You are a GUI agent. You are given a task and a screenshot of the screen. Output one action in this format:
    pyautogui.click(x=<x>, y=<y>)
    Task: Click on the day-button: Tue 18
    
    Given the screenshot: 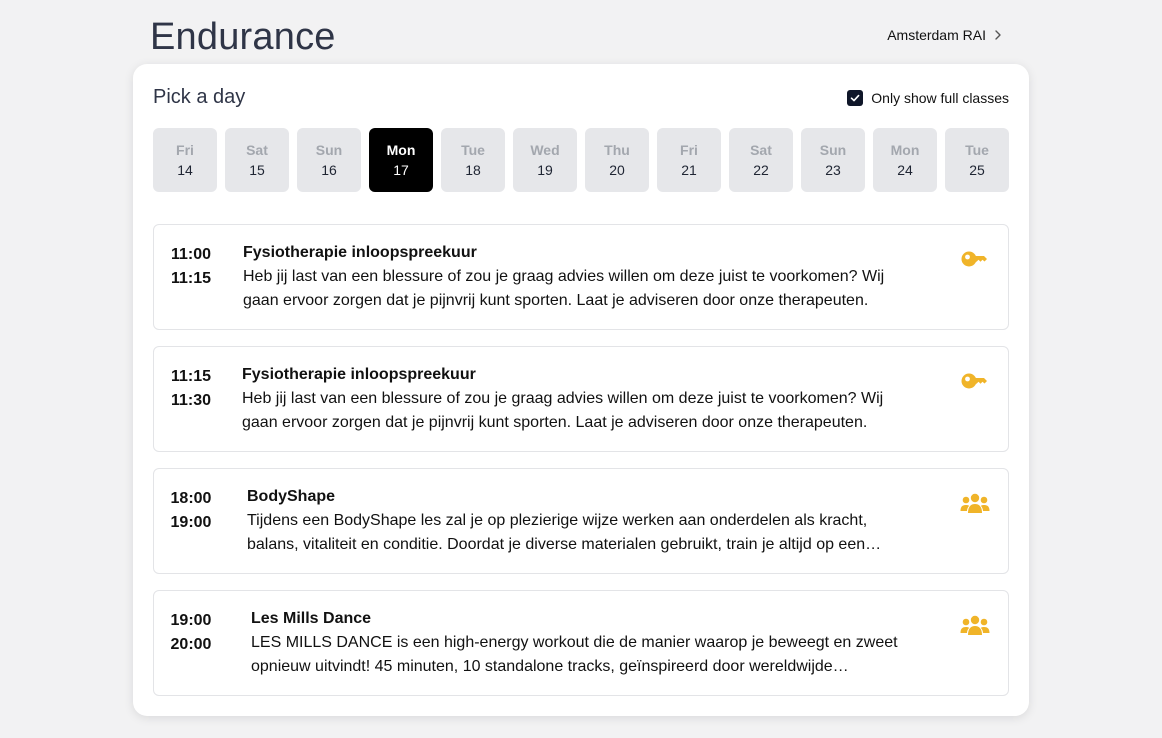 What is the action you would take?
    pyautogui.click(x=473, y=160)
    